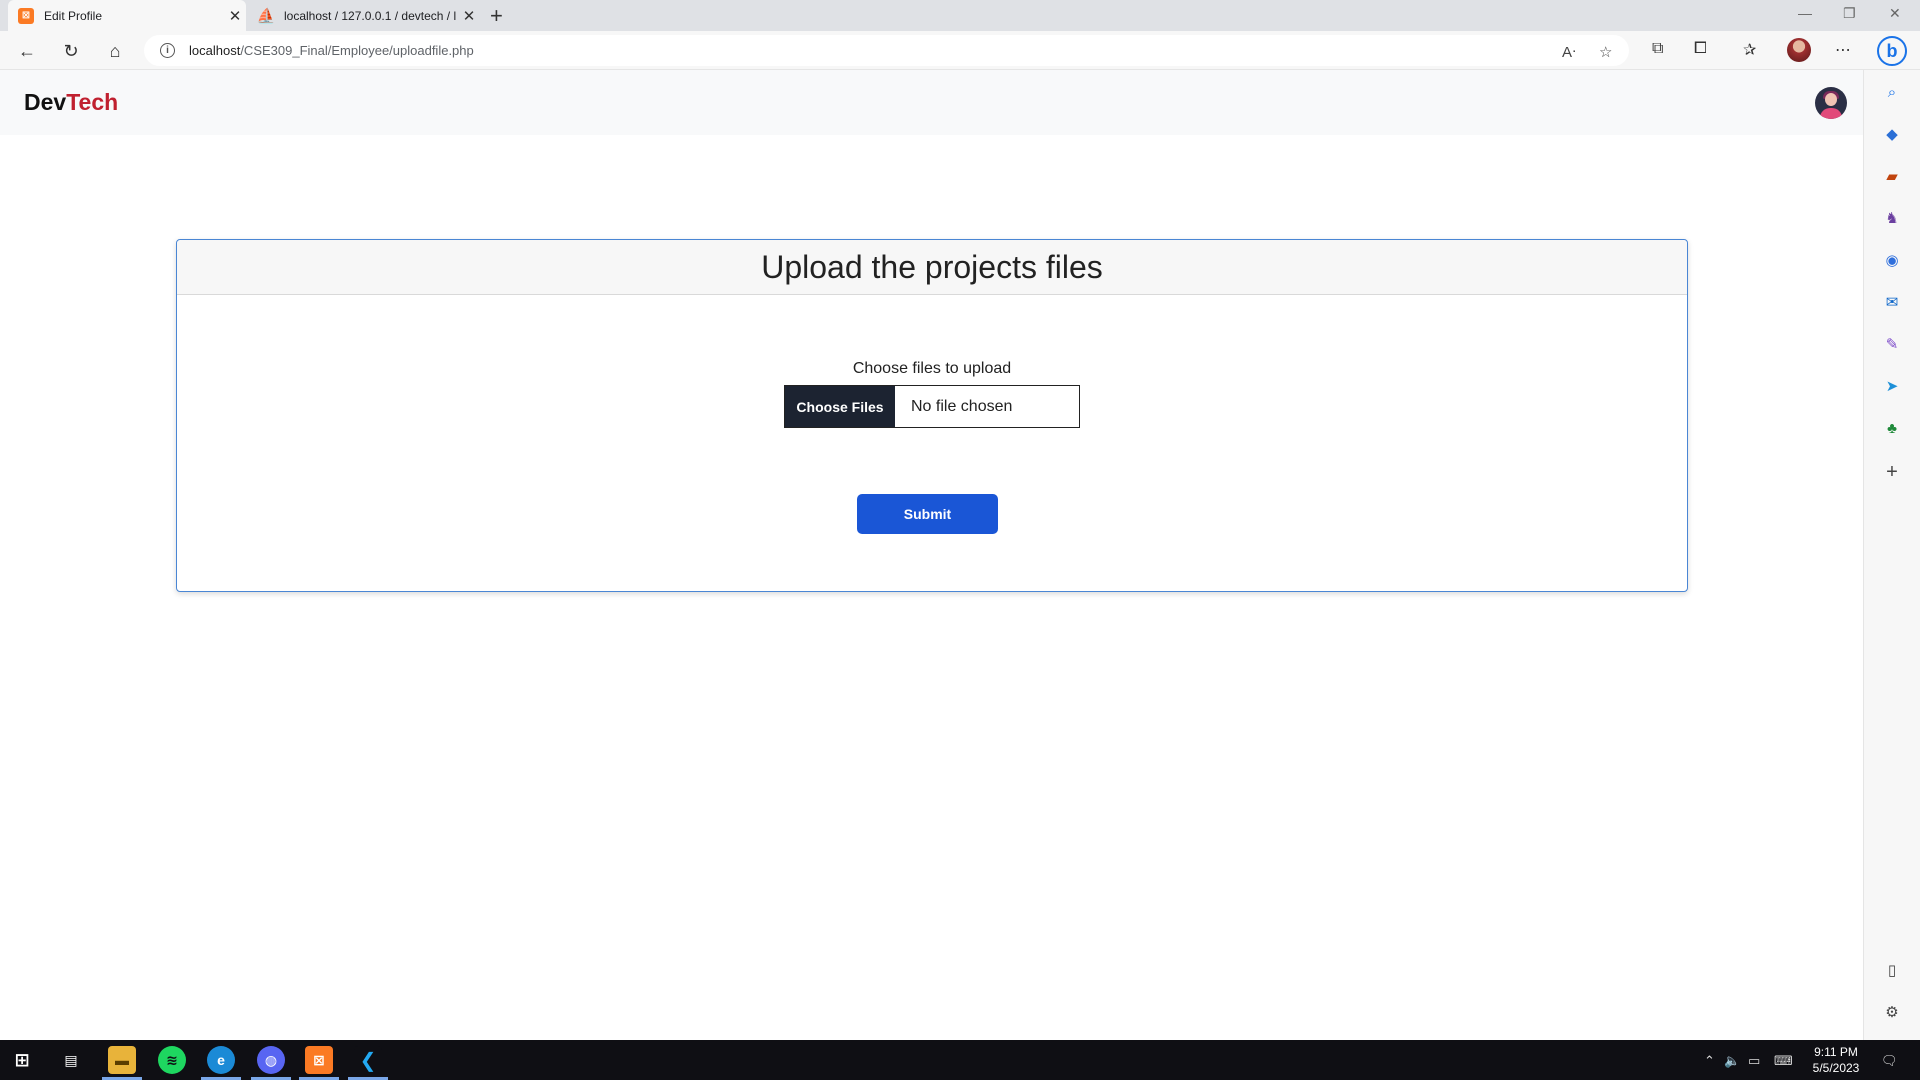 This screenshot has width=1920, height=1080. Describe the element at coordinates (1831, 99) in the screenshot. I see `avatar-face` at that location.